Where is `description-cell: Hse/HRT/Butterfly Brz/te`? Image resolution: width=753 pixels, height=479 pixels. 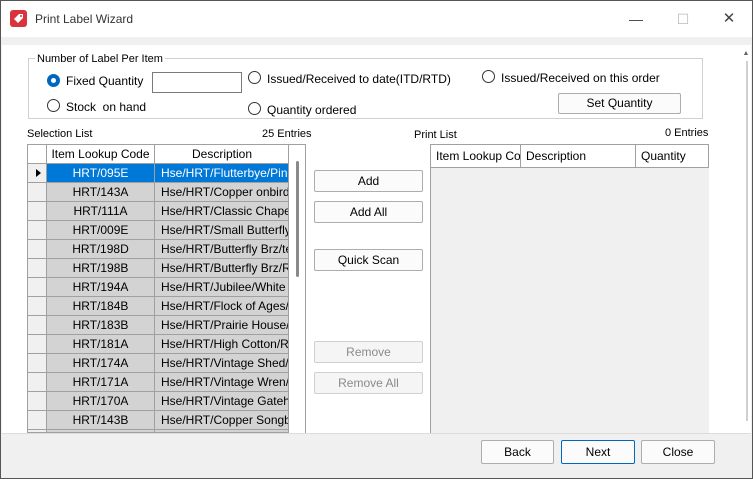 description-cell: Hse/HRT/Butterfly Brz/te is located at coordinates (221, 249).